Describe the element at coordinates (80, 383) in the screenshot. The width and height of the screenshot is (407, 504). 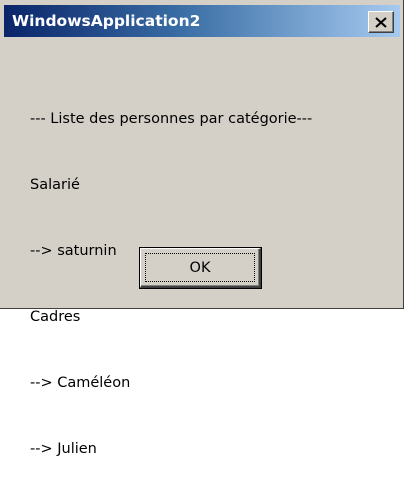
I see `message-line-person: --> Caméléon` at that location.